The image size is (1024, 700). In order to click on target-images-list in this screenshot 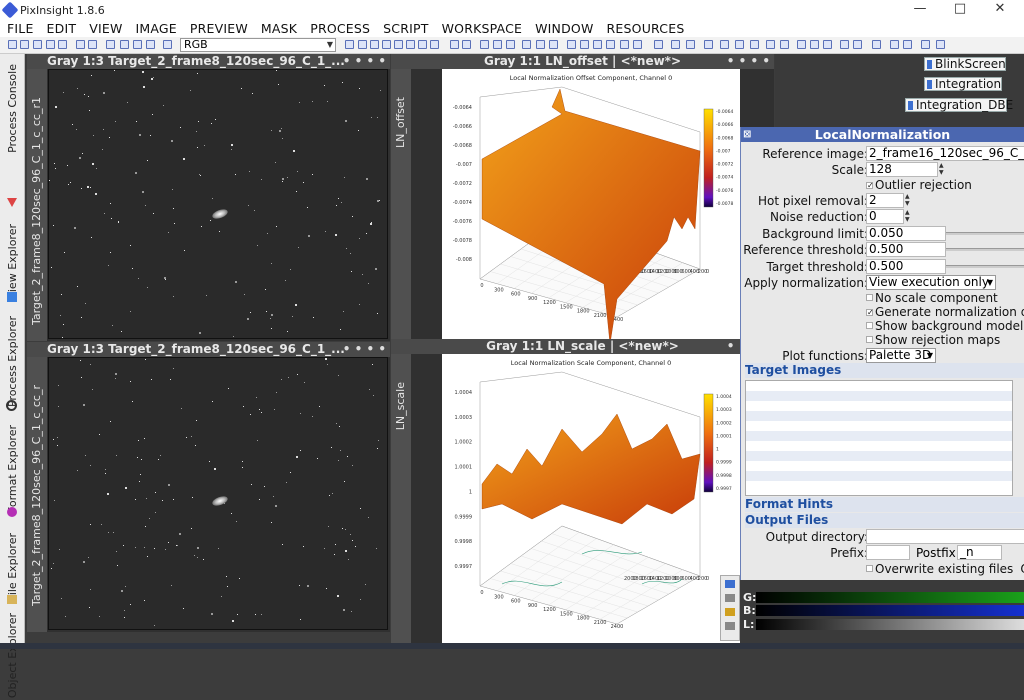, I will do `click(879, 438)`.